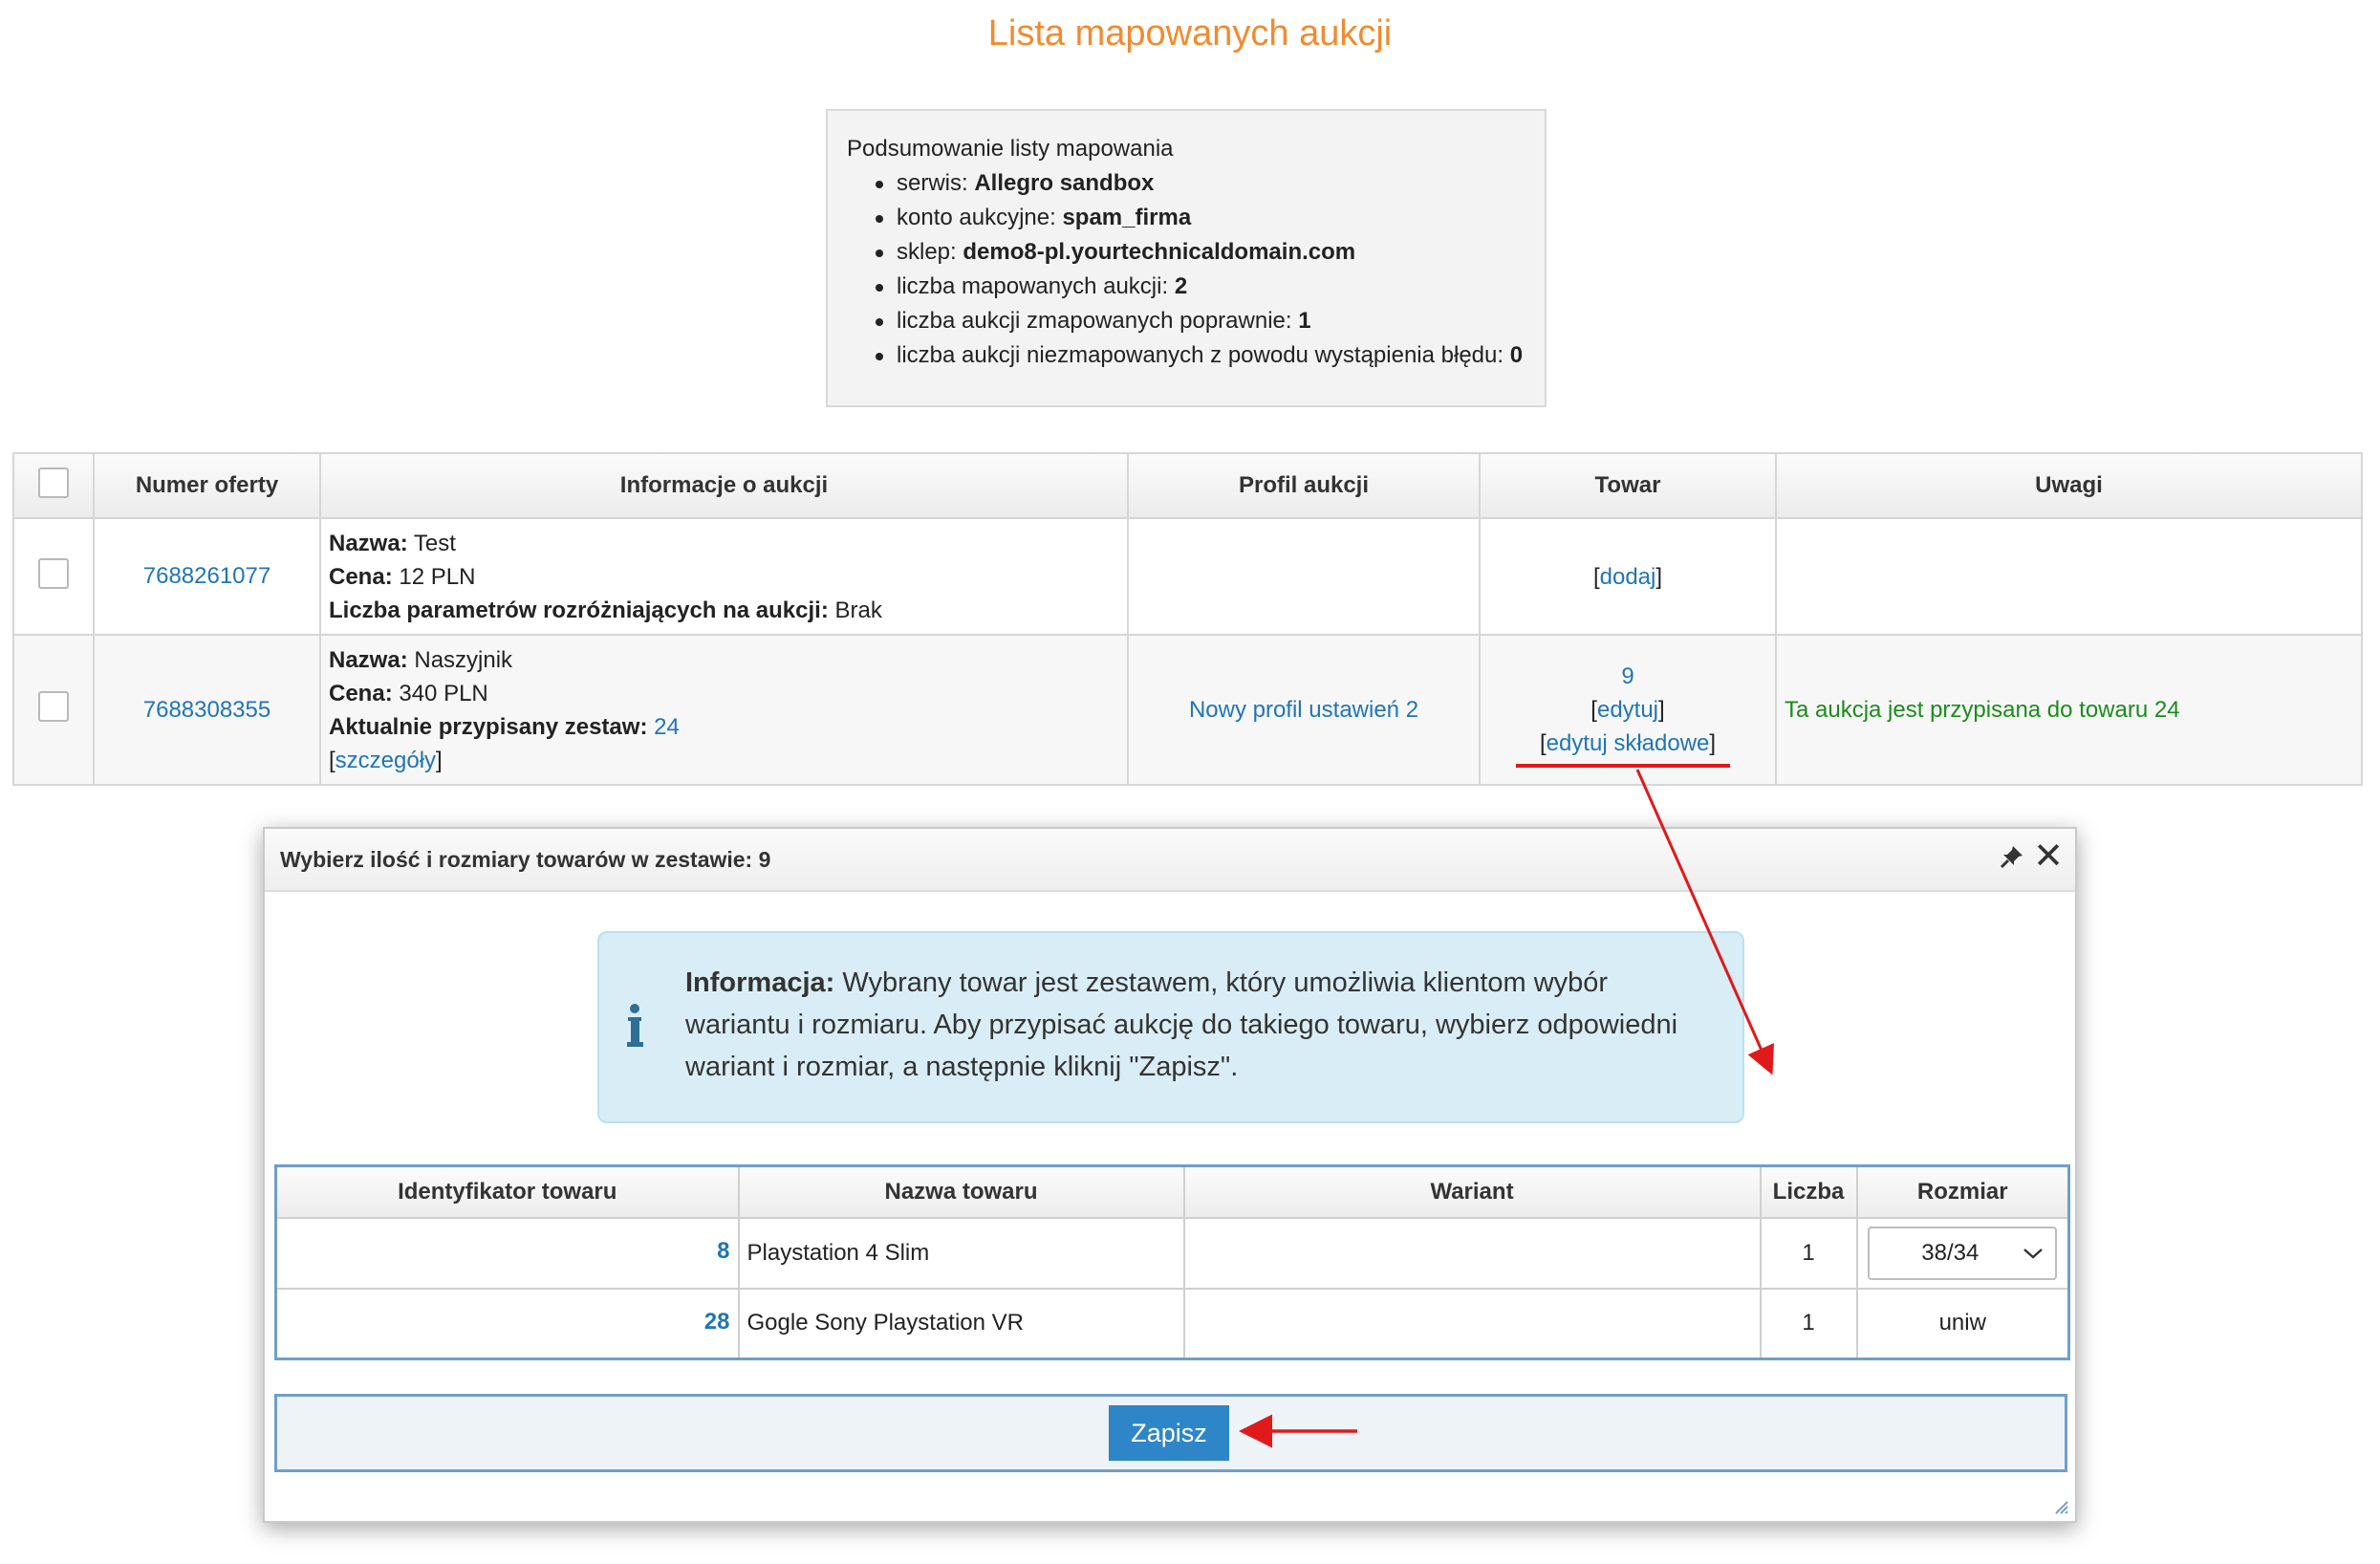 The image size is (2380, 1564). I want to click on product-id-link: 8, so click(723, 1251).